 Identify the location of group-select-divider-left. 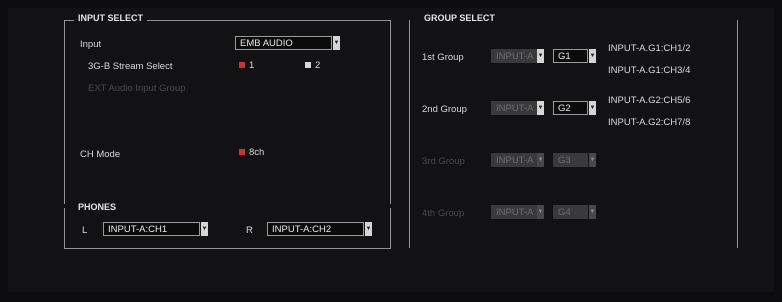
(409, 134).